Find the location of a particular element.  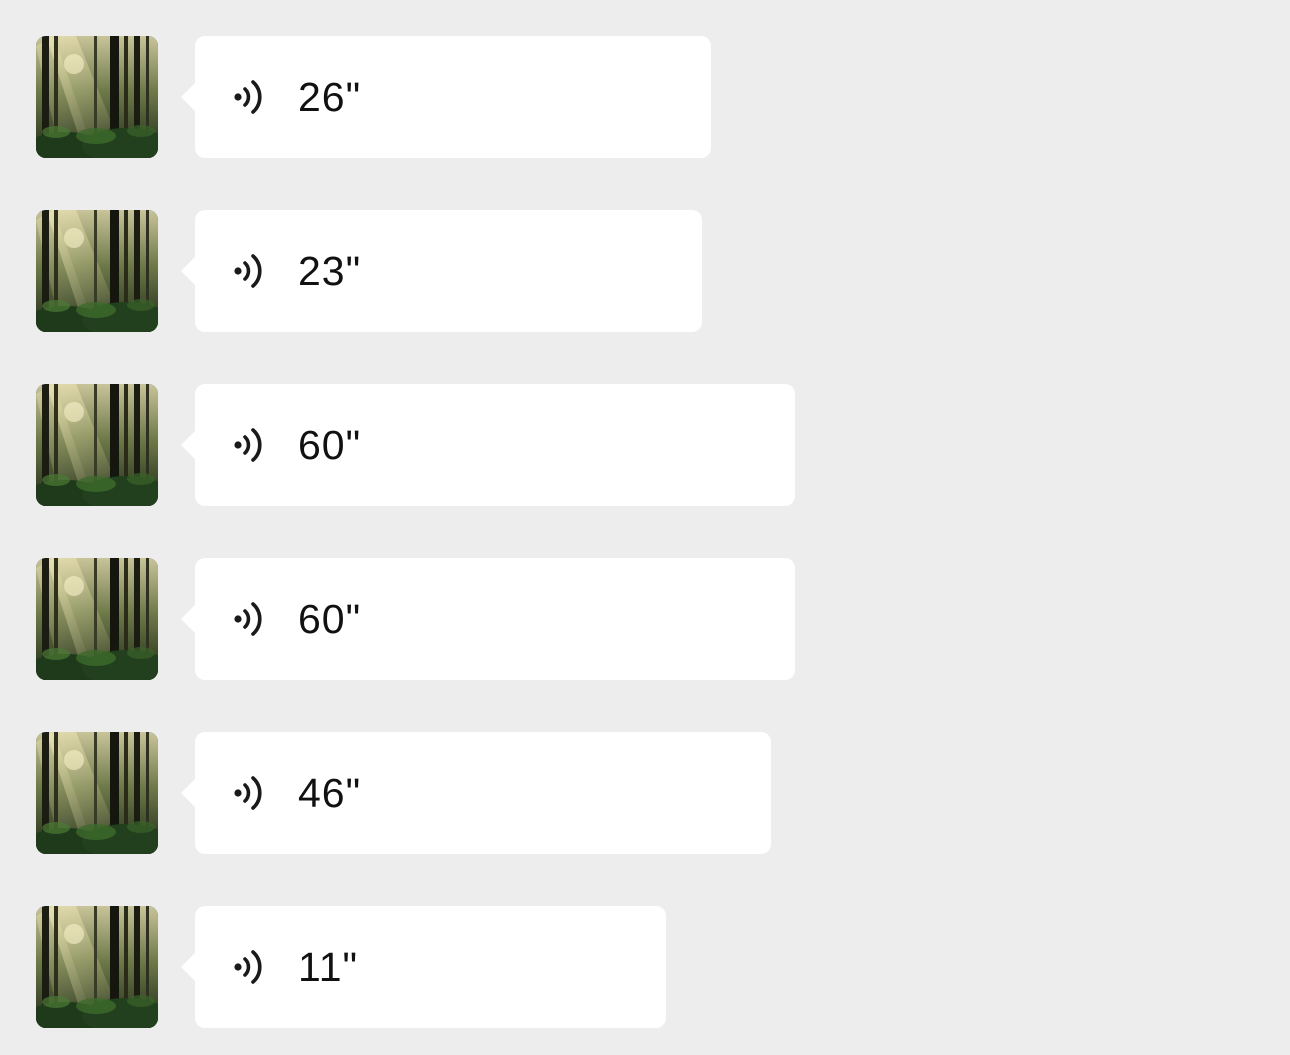

voice-message-bubble: 23" is located at coordinates (441, 271).